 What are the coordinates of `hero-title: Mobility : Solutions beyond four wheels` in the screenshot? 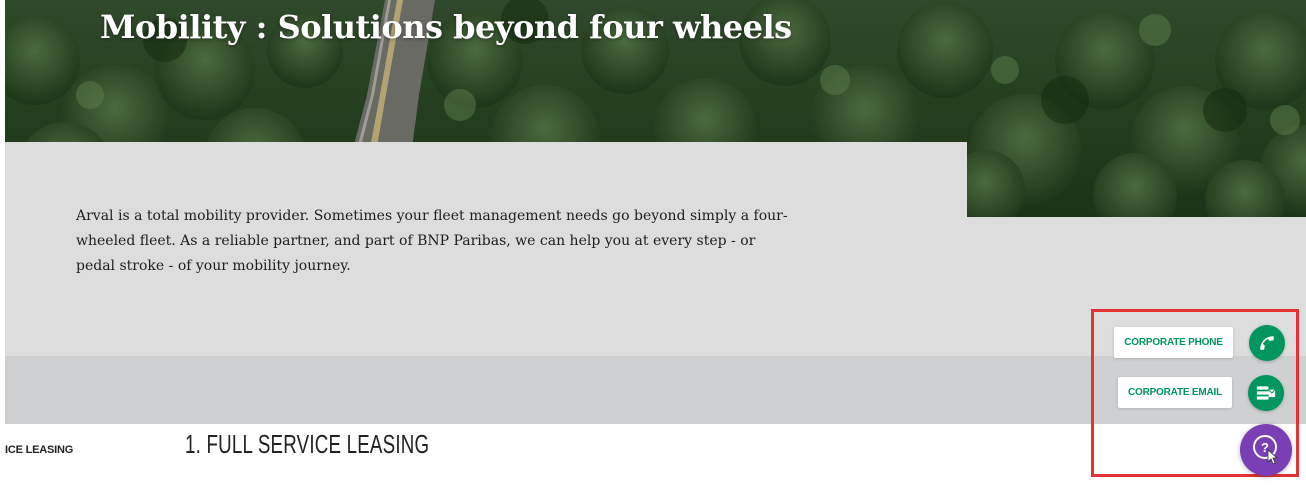 It's located at (446, 27).